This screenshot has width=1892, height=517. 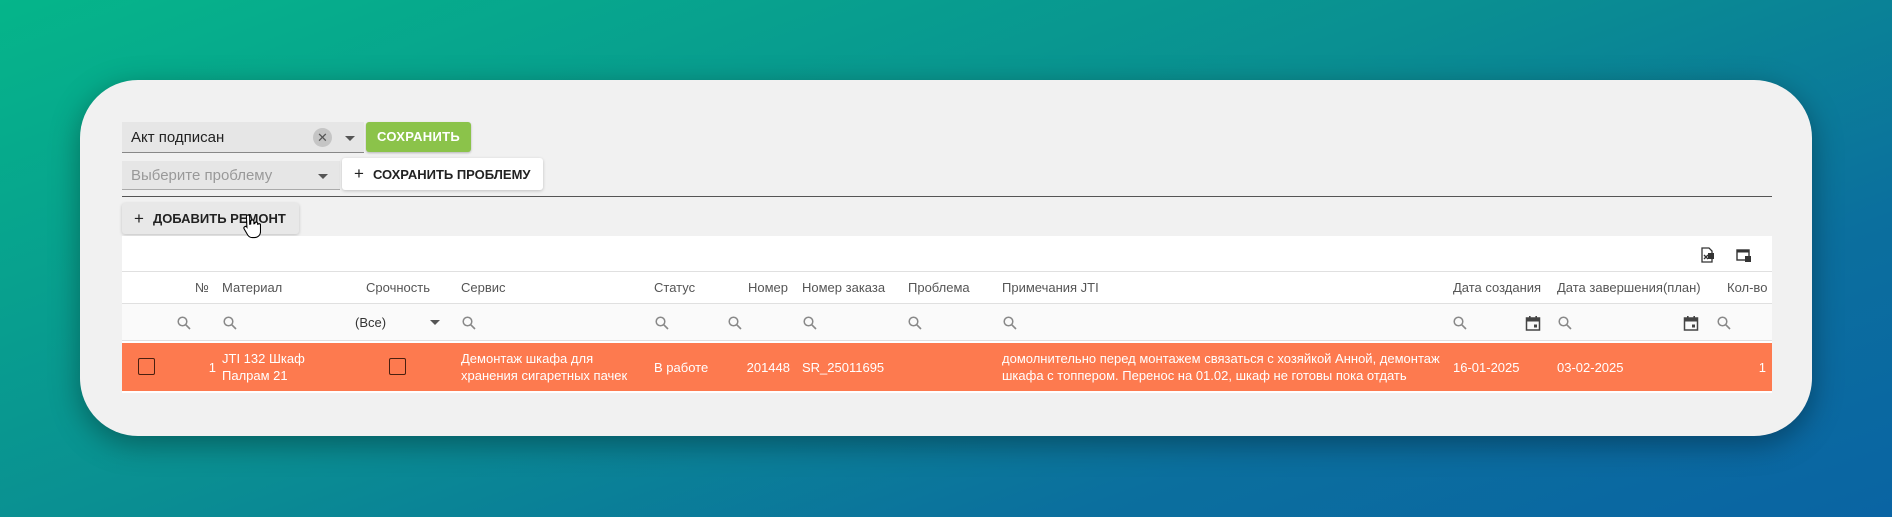 I want to click on urgency-checkbox, so click(x=397, y=366).